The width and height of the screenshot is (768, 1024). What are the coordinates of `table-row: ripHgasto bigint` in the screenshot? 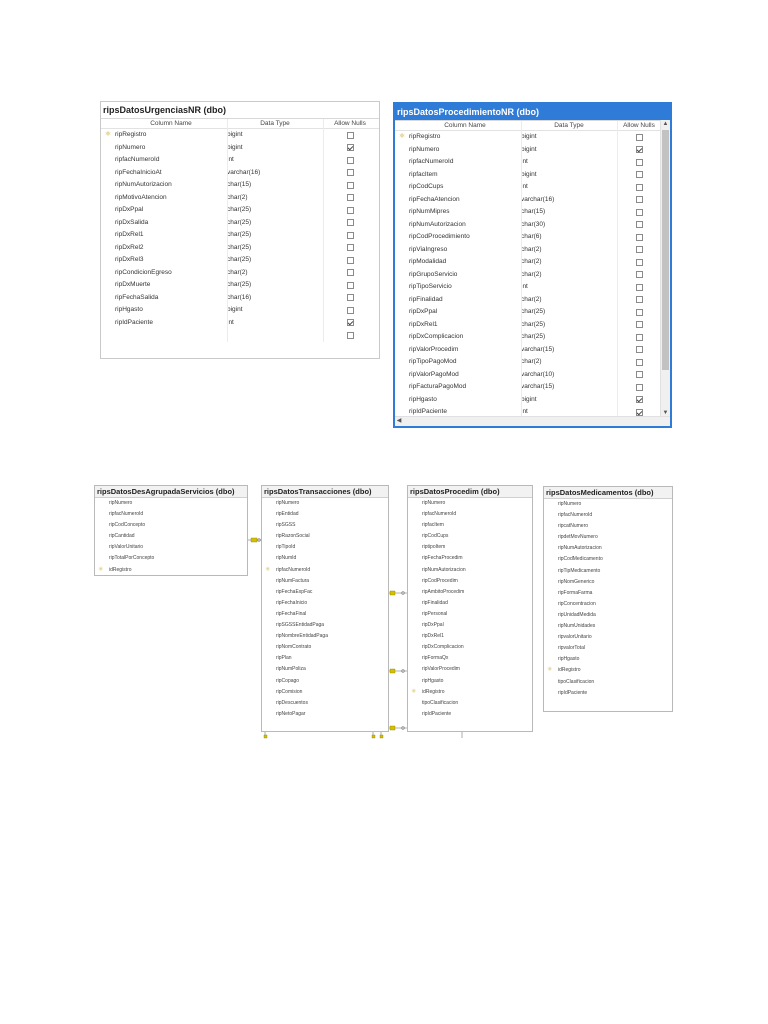 It's located at (532, 400).